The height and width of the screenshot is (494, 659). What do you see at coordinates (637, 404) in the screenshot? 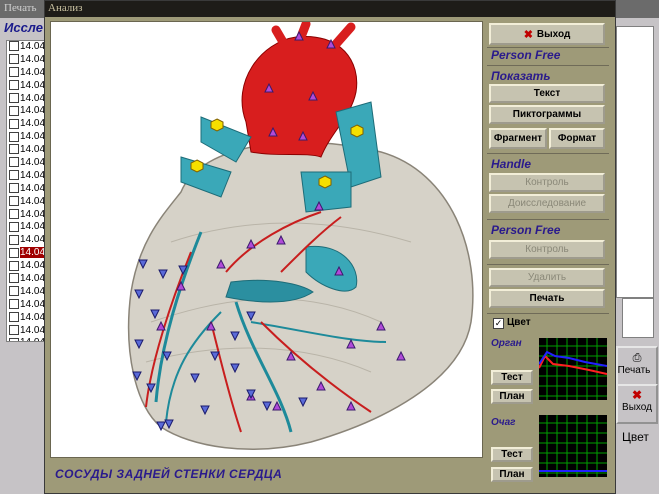
I see `background-exit-button: ✖ Выход` at bounding box center [637, 404].